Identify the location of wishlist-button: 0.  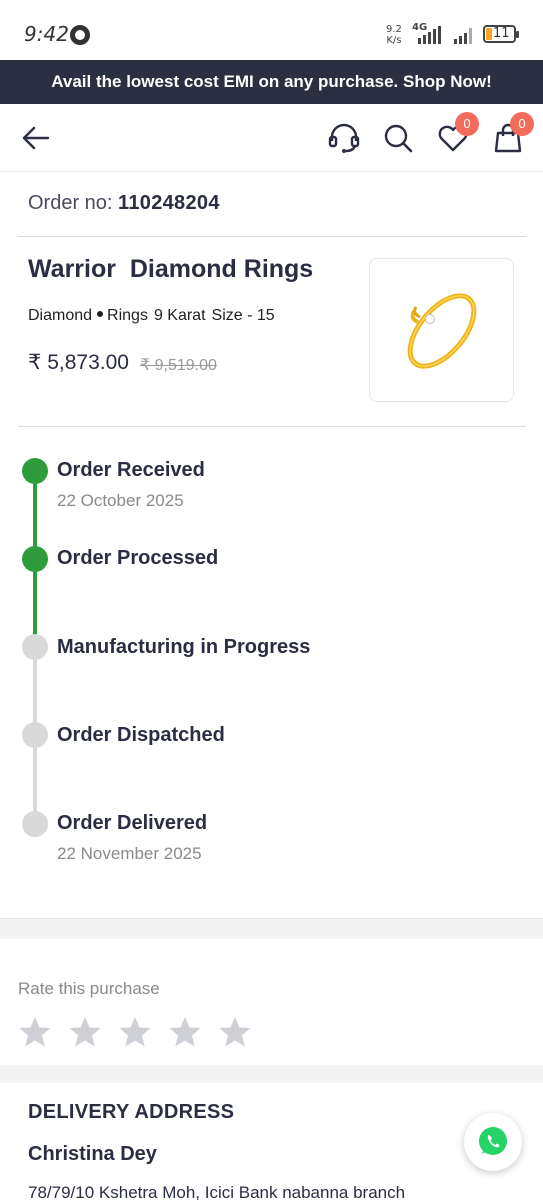
(457, 134).